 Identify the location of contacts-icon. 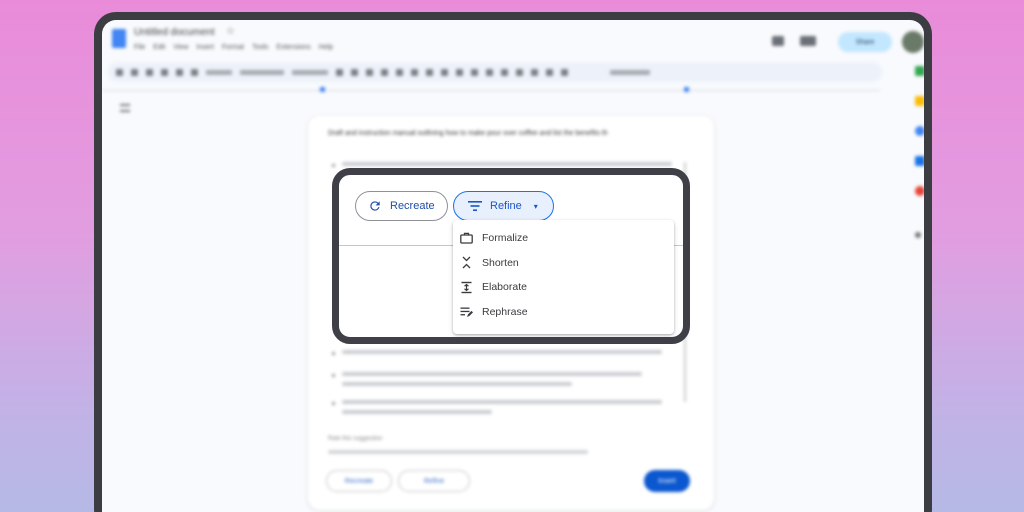
(919, 161).